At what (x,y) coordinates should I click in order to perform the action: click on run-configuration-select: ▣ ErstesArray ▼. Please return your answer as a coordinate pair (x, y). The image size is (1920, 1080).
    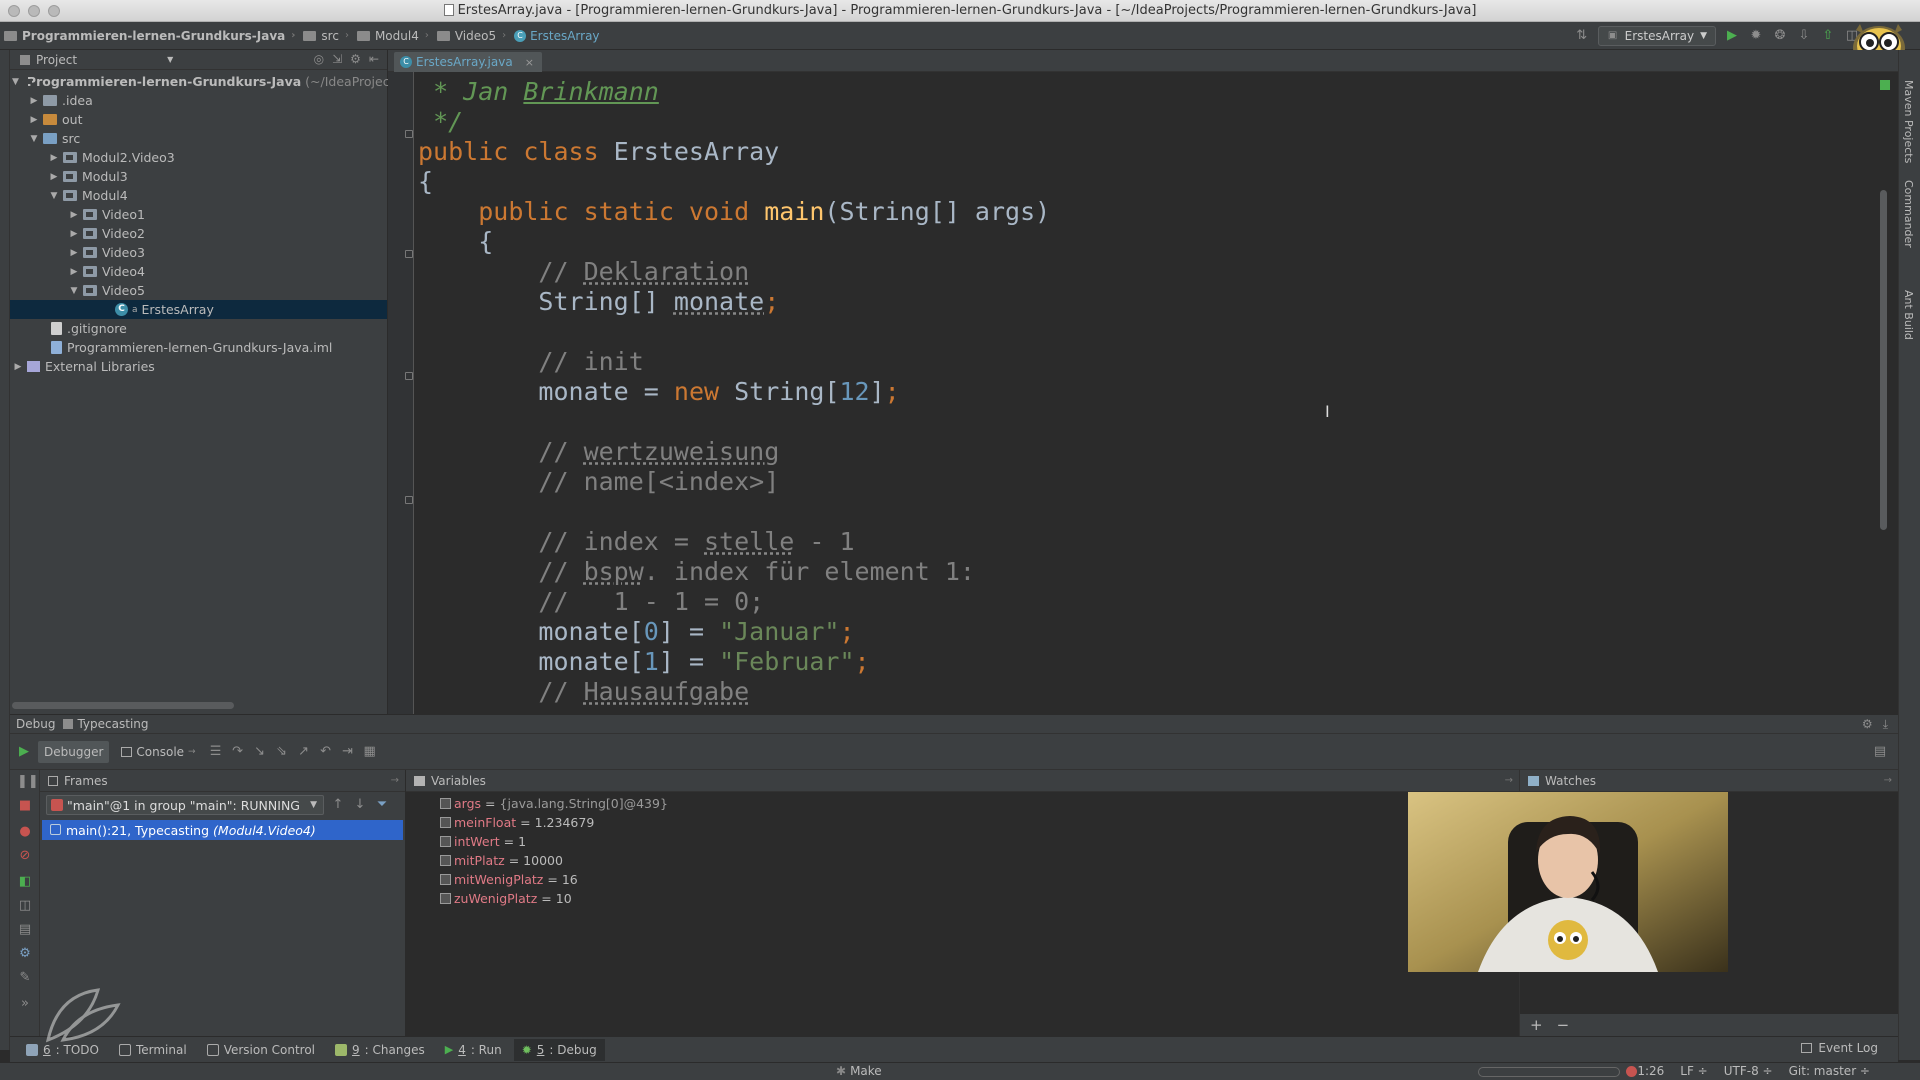
    Looking at the image, I should click on (1656, 36).